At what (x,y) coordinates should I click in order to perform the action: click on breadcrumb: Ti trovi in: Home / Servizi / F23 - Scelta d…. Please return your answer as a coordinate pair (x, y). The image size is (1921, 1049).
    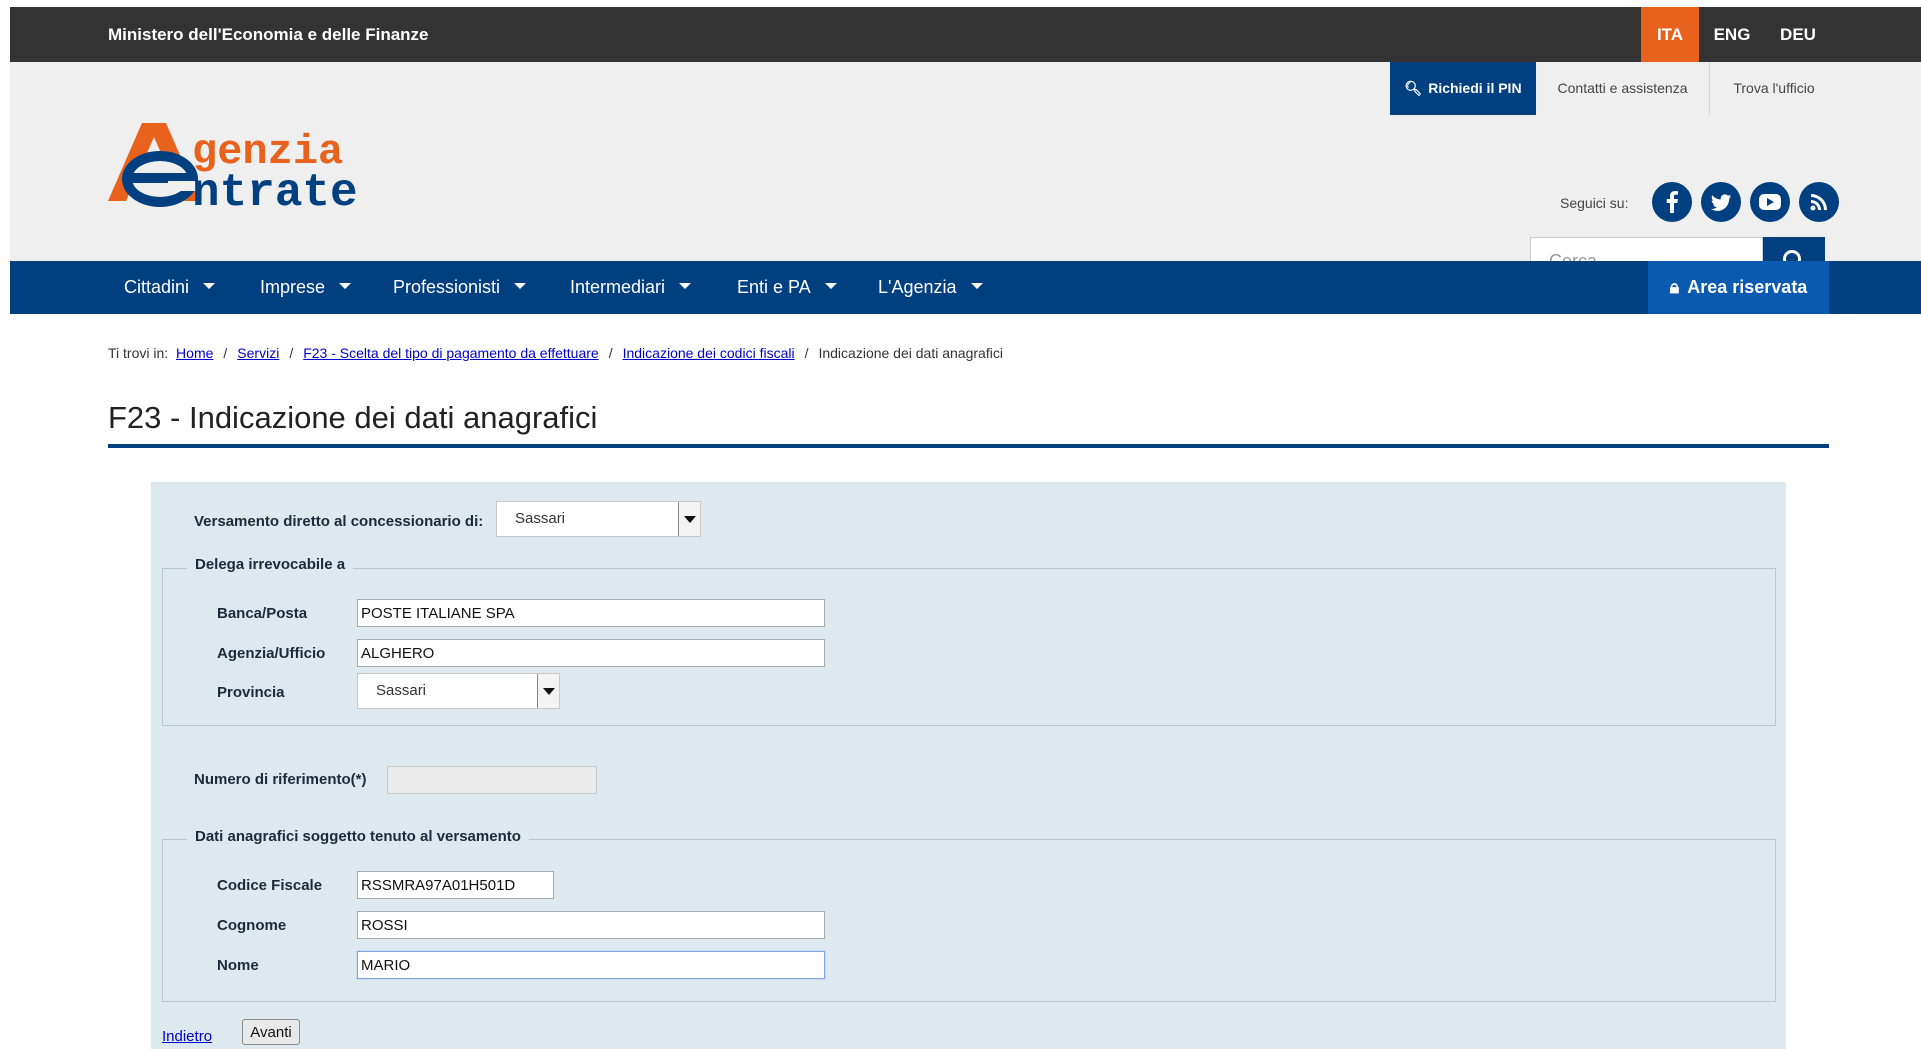
    Looking at the image, I should click on (555, 353).